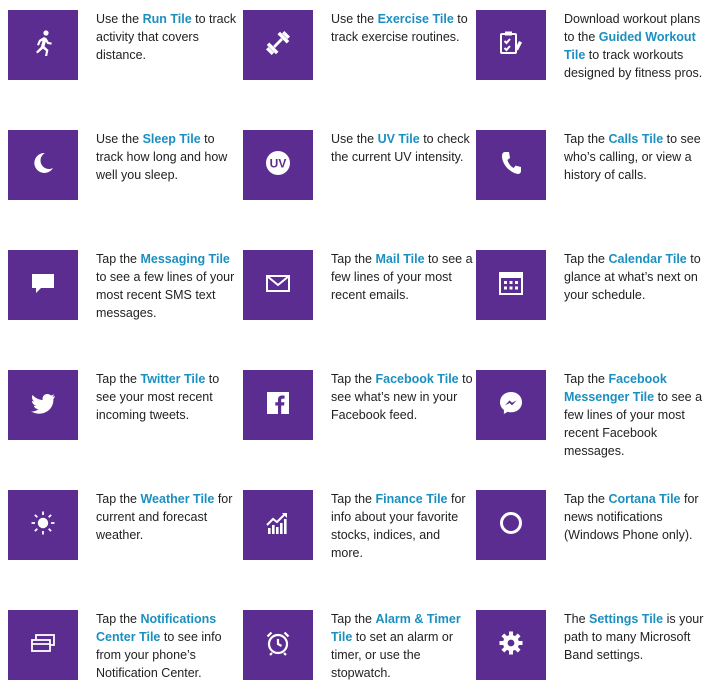  Describe the element at coordinates (398, 139) in the screenshot. I see `tile-name: UV Tile` at that location.